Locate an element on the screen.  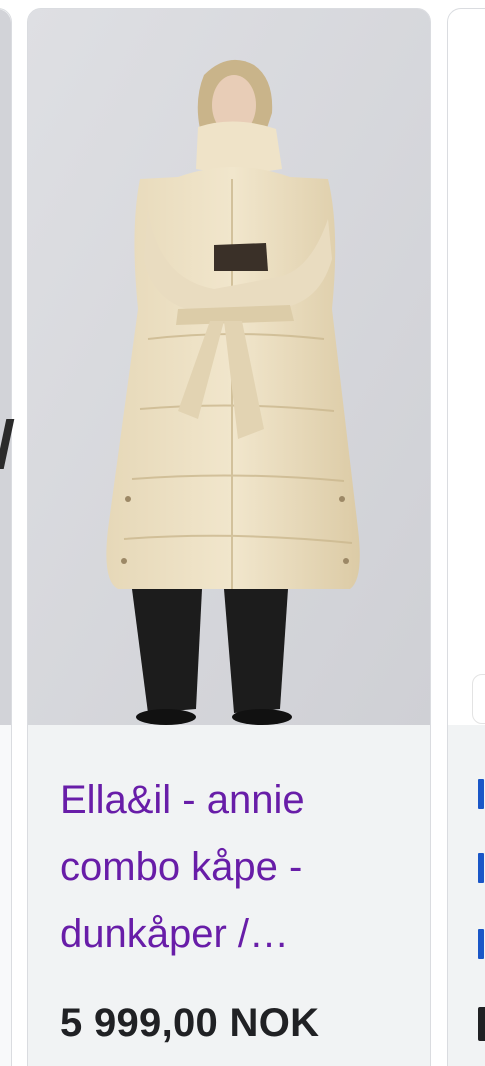
previous-product-card is located at coordinates (7, 537).